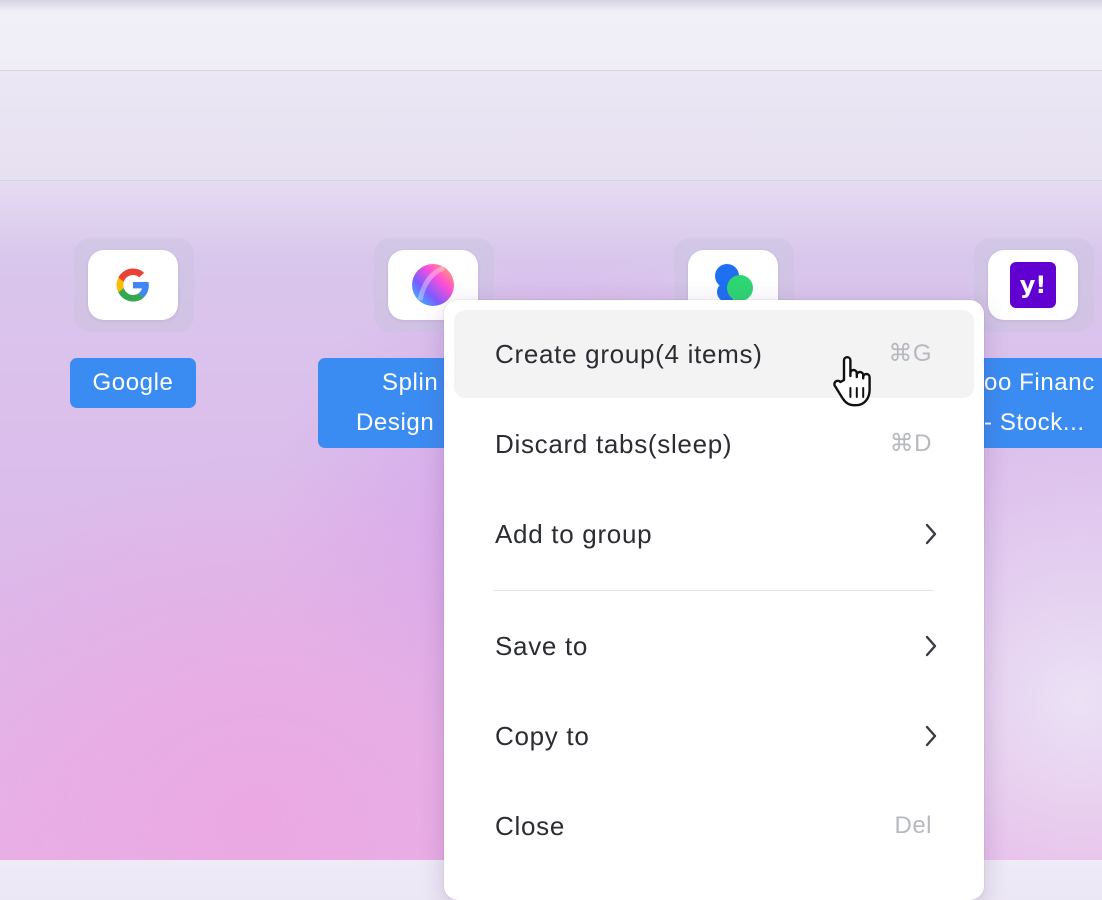  Describe the element at coordinates (551, 126) in the screenshot. I see `top-band` at that location.